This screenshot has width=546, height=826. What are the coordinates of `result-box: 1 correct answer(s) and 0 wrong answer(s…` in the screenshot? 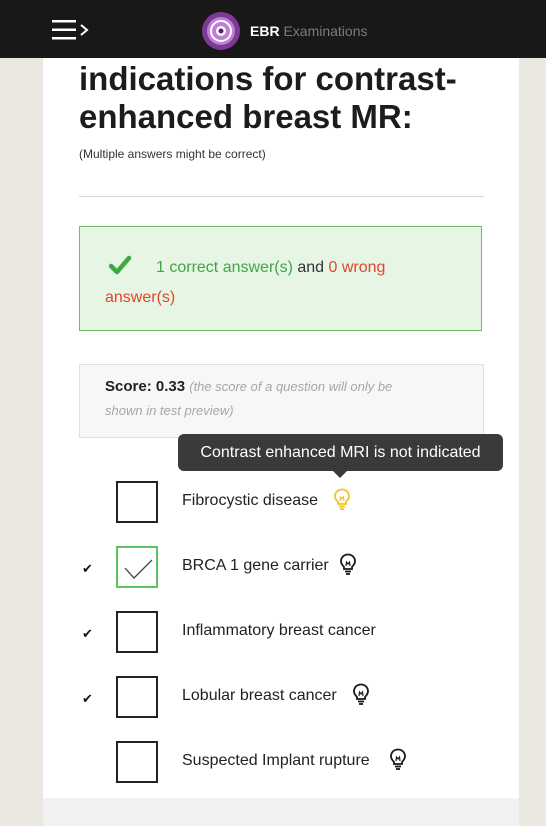 It's located at (280, 278).